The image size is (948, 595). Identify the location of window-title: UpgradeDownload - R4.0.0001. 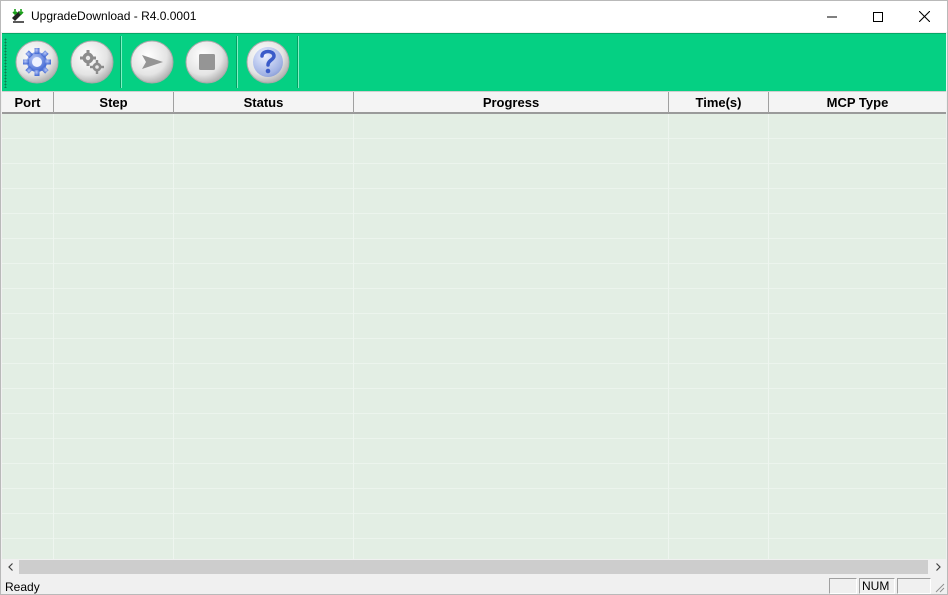
(114, 16).